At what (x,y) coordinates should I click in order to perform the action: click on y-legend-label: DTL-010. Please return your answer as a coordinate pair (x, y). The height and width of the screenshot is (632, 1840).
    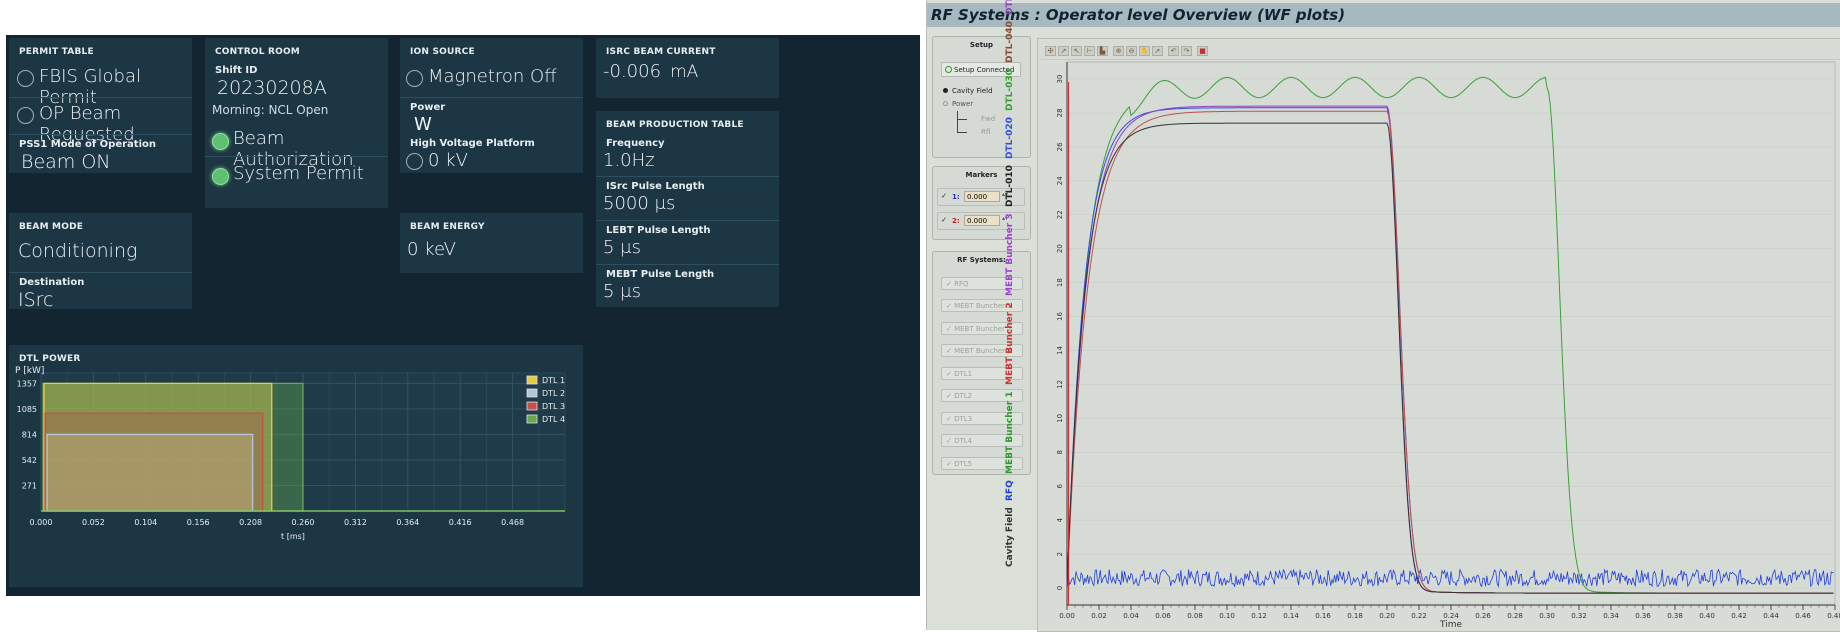
    Looking at the image, I should click on (1010, 186).